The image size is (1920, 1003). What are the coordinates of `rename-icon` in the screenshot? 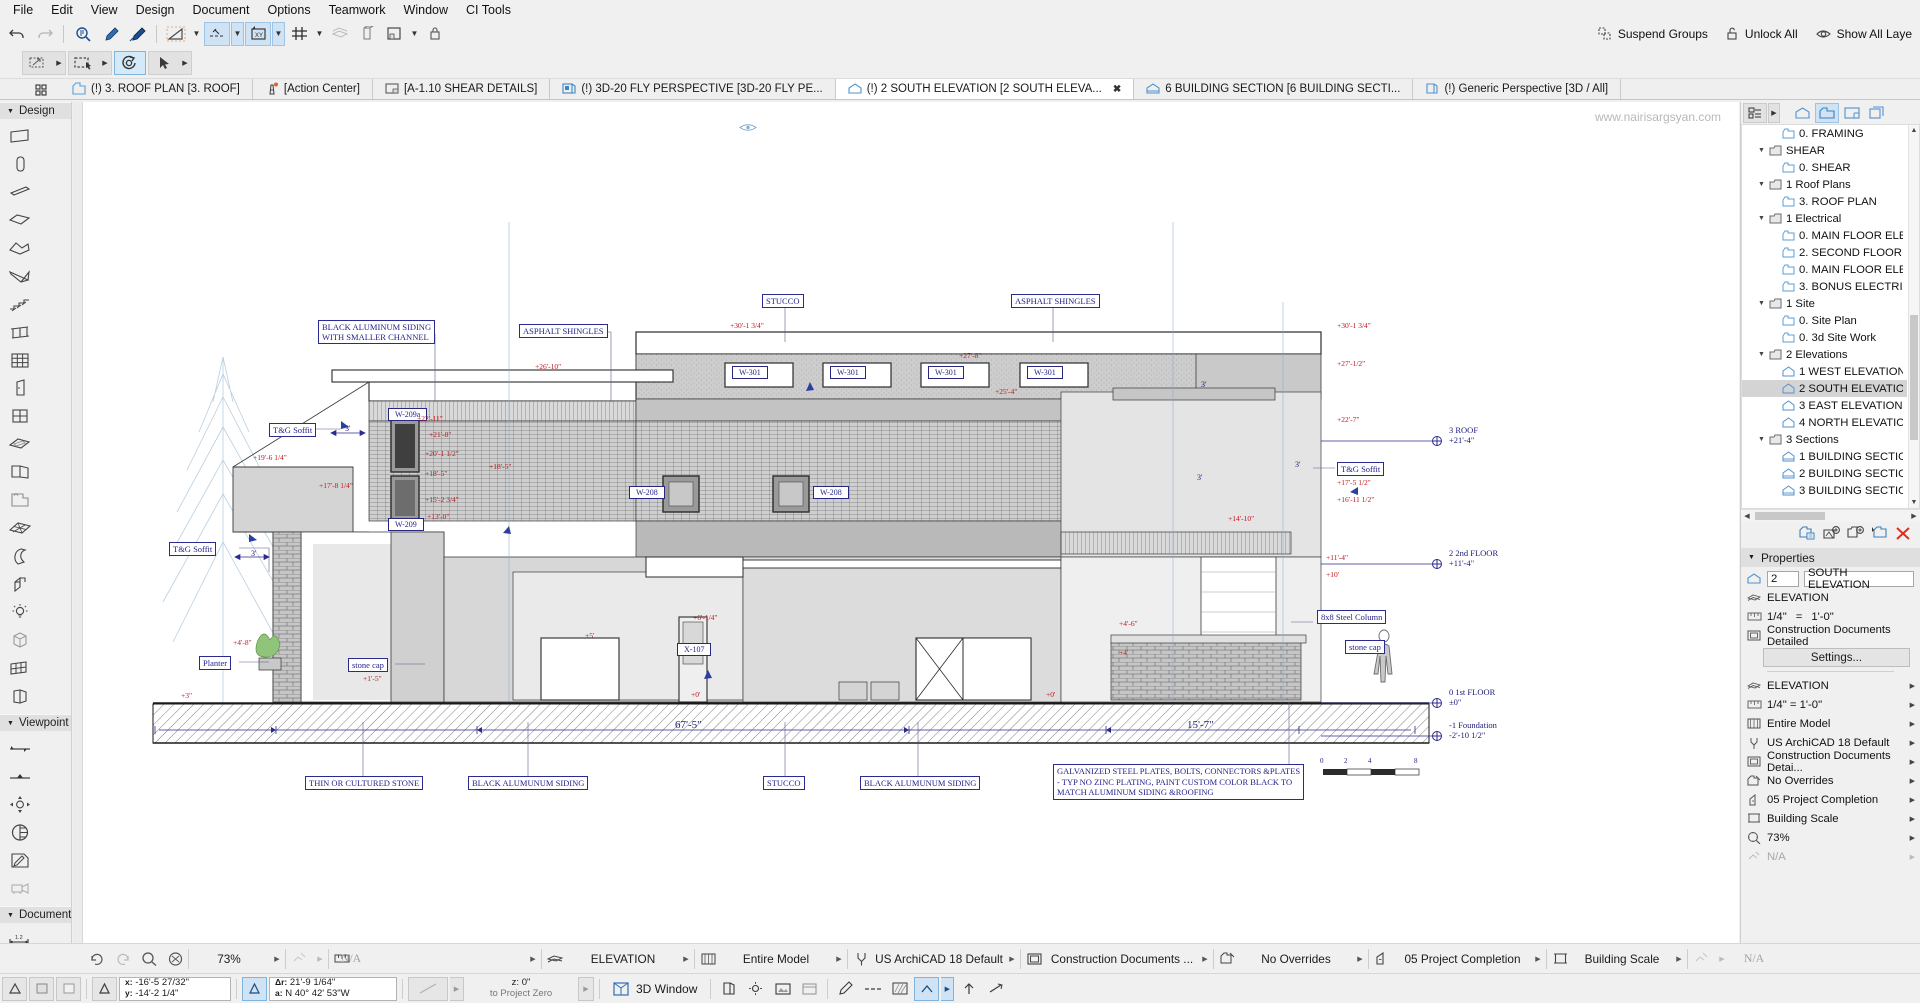 It's located at (1879, 535).